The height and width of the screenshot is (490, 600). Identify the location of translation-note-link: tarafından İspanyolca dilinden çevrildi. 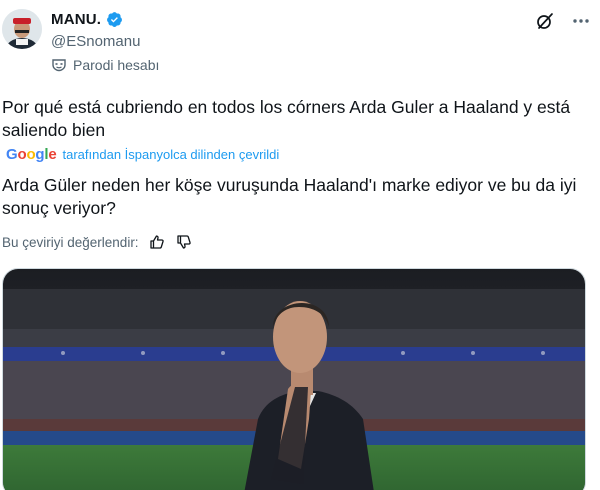
(171, 154).